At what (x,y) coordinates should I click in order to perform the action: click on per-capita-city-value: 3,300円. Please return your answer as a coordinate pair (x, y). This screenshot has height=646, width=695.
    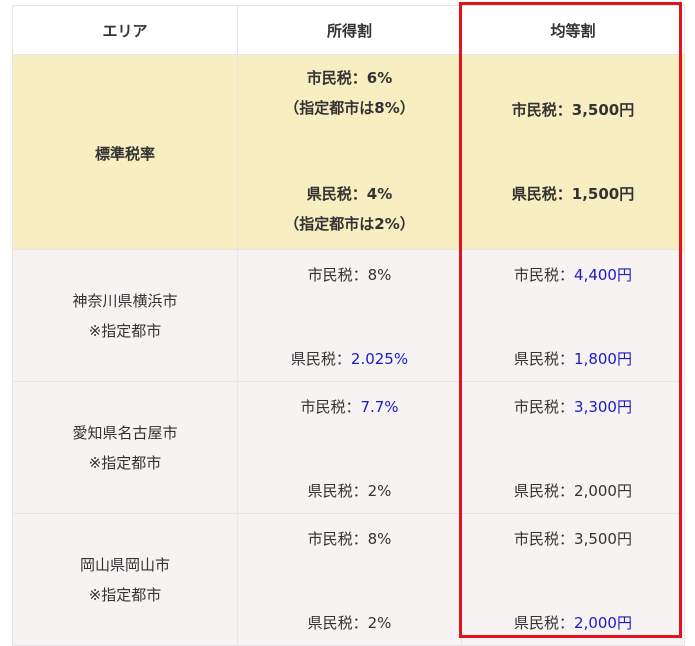
    Looking at the image, I should click on (603, 407).